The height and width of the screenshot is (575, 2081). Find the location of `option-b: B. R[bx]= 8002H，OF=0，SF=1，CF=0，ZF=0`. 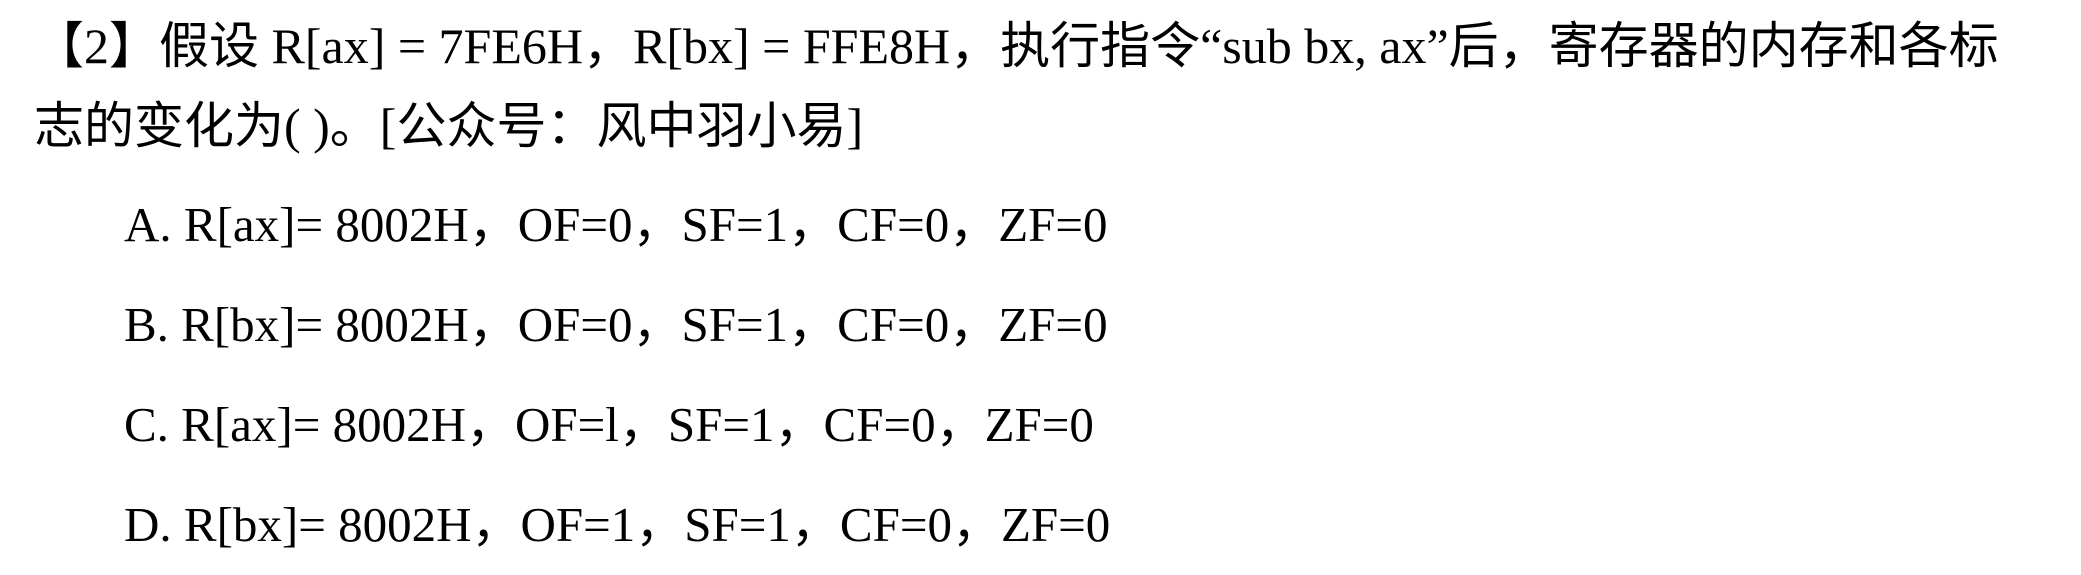

option-b: B. R[bx]= 8002H，OF=0，SF=1，CF=0，ZF=0 is located at coordinates (616, 324).